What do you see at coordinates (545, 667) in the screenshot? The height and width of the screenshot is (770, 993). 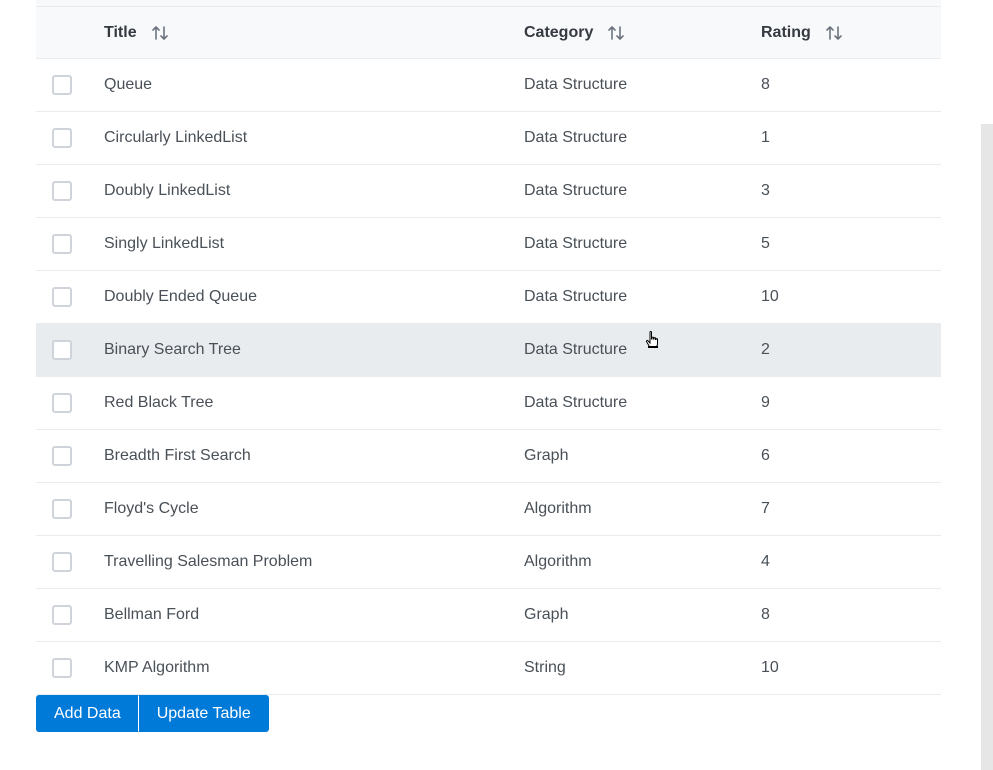 I see `cell-category: String` at bounding box center [545, 667].